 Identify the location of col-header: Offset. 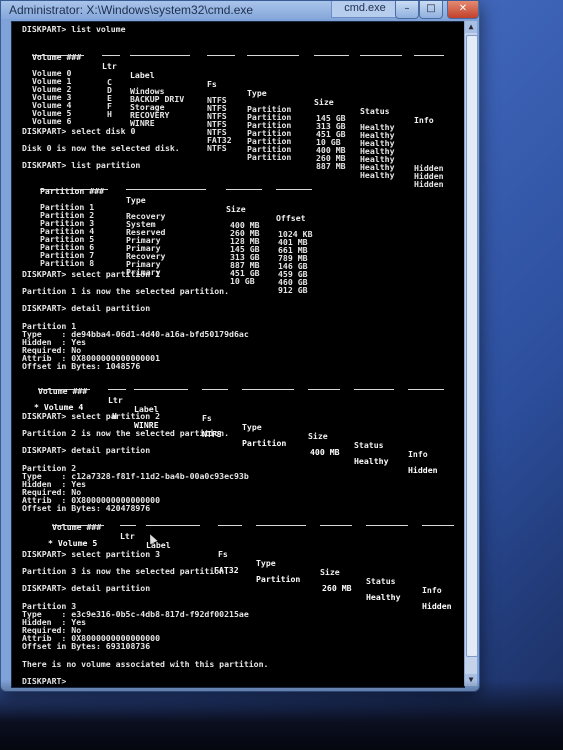
(291, 218).